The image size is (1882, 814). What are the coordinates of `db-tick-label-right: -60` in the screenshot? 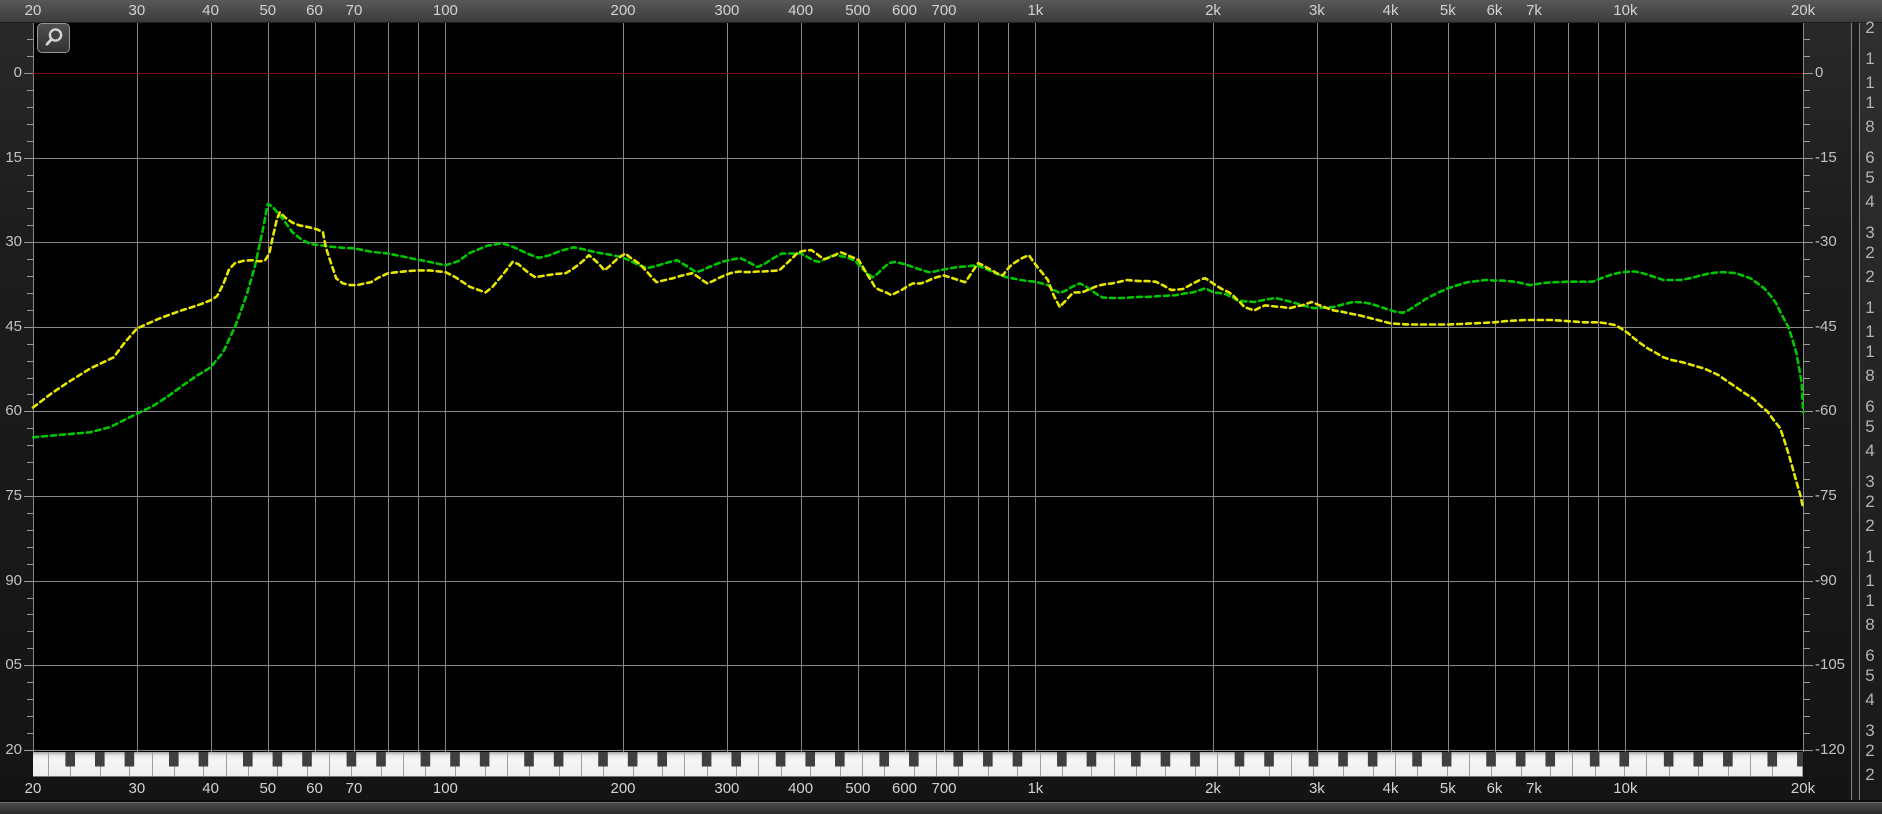 It's located at (1826, 411).